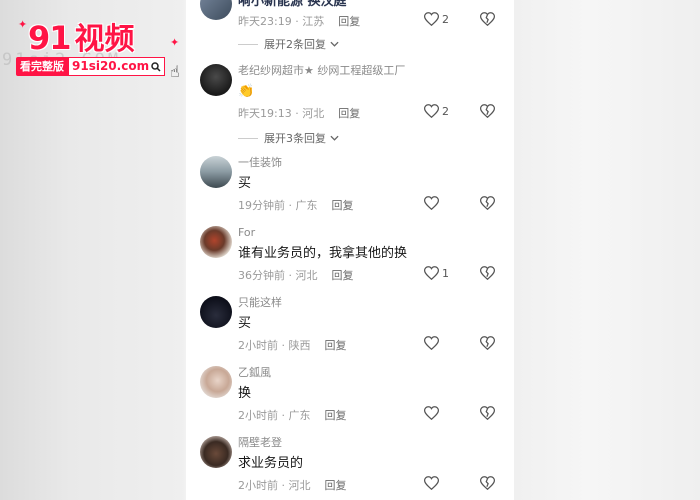 This screenshot has width=700, height=500. I want to click on comment-meta: 2小时前 · 河北 回复, so click(292, 485).